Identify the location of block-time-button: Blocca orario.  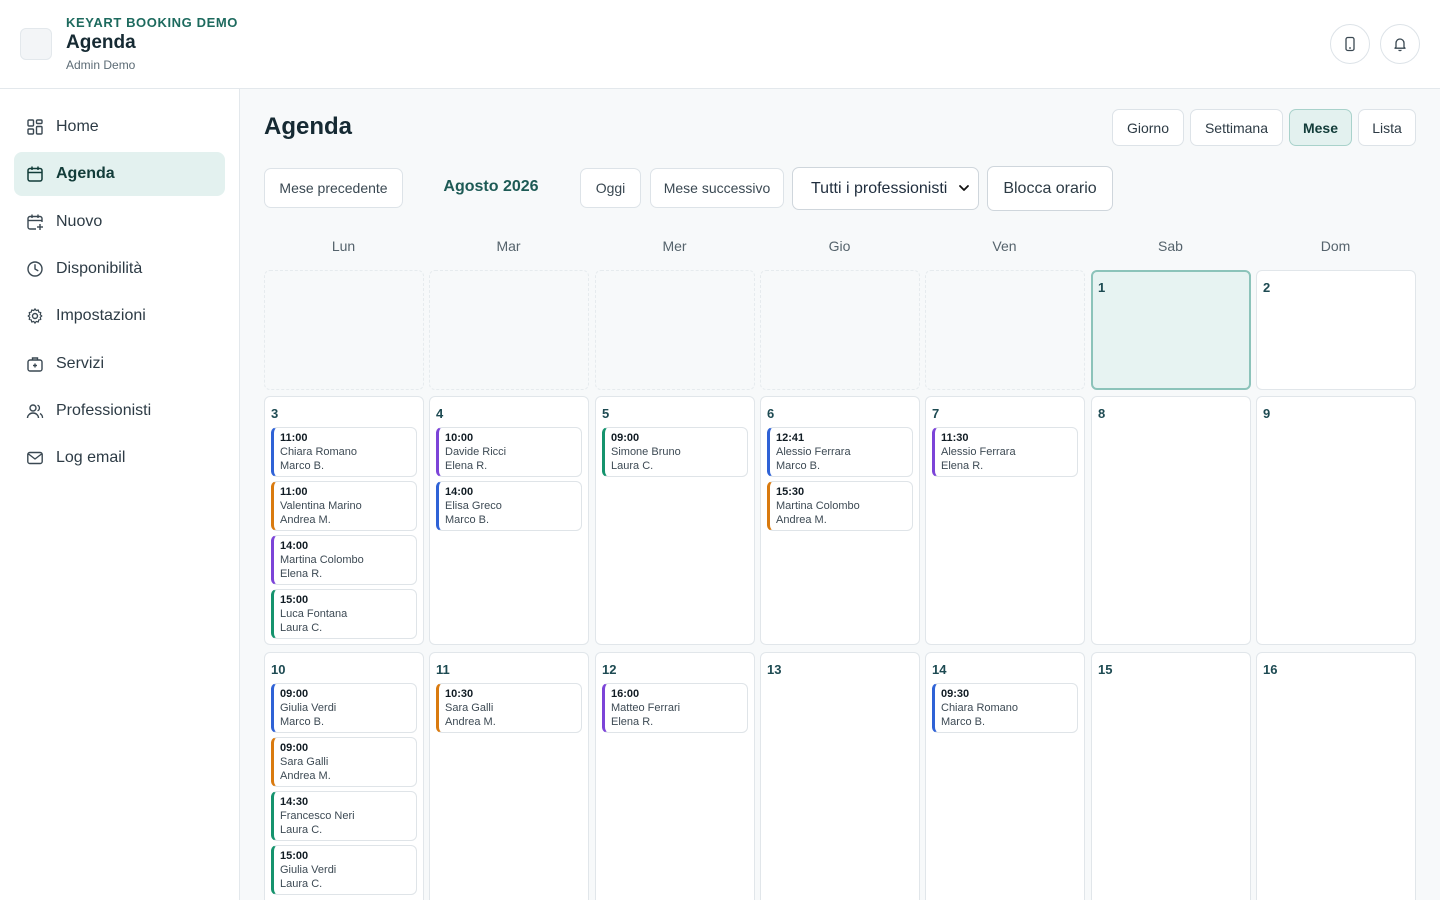
(1050, 188).